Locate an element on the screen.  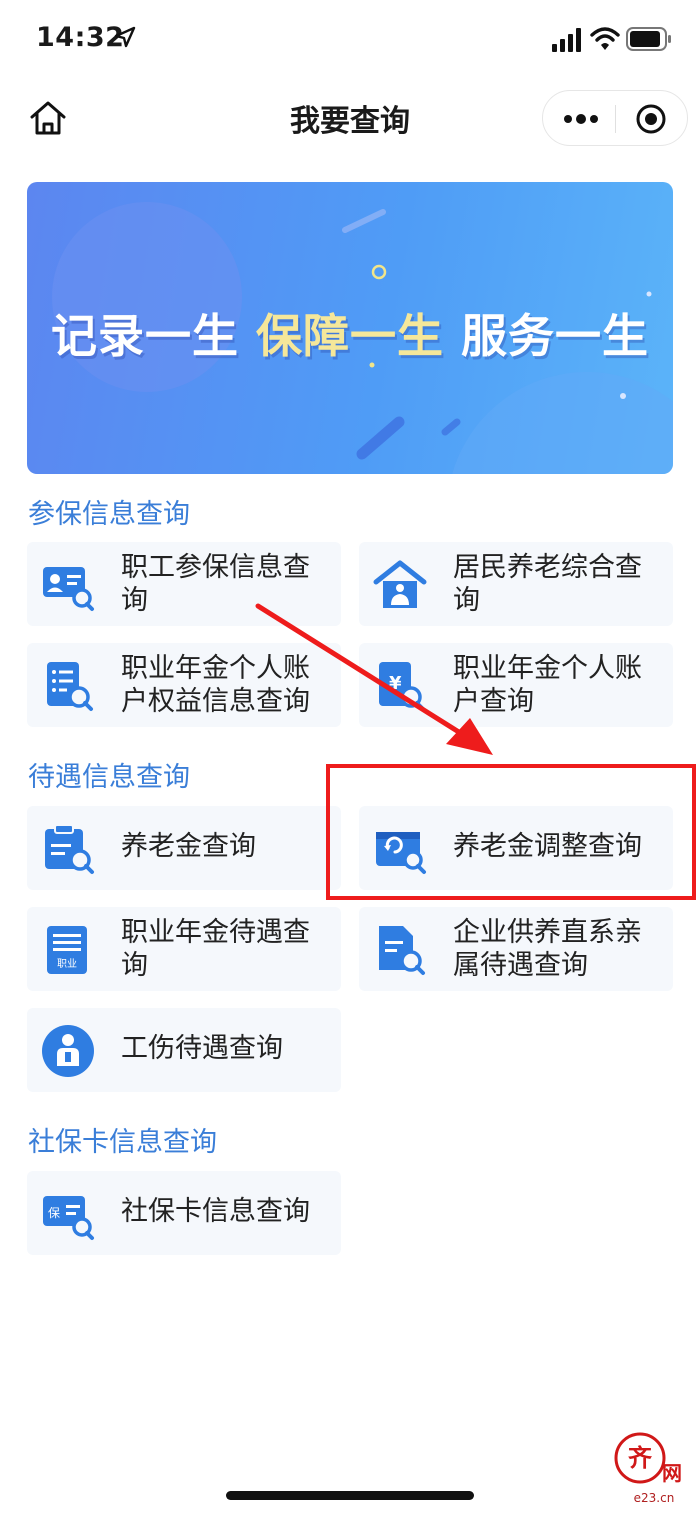
query-card-pension: 养老金查询 is located at coordinates (184, 848).